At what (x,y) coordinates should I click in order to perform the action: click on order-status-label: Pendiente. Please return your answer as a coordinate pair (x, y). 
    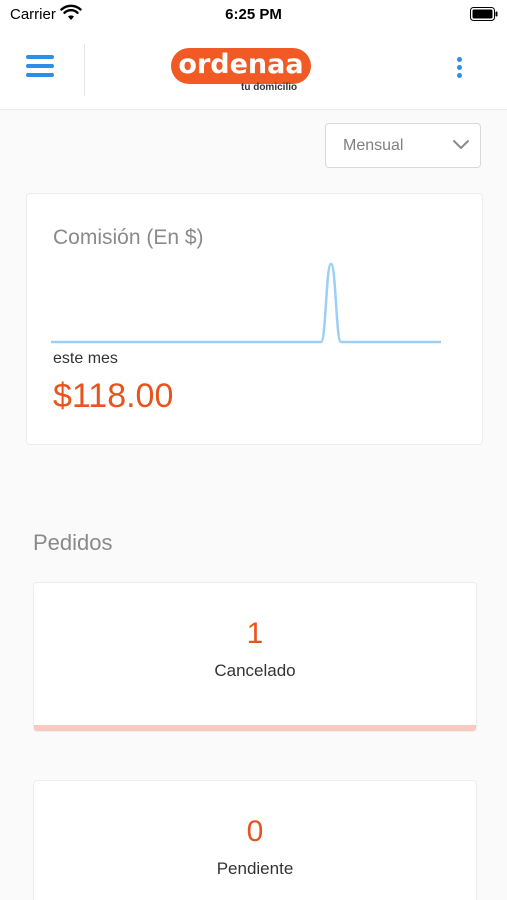
    Looking at the image, I should click on (255, 868).